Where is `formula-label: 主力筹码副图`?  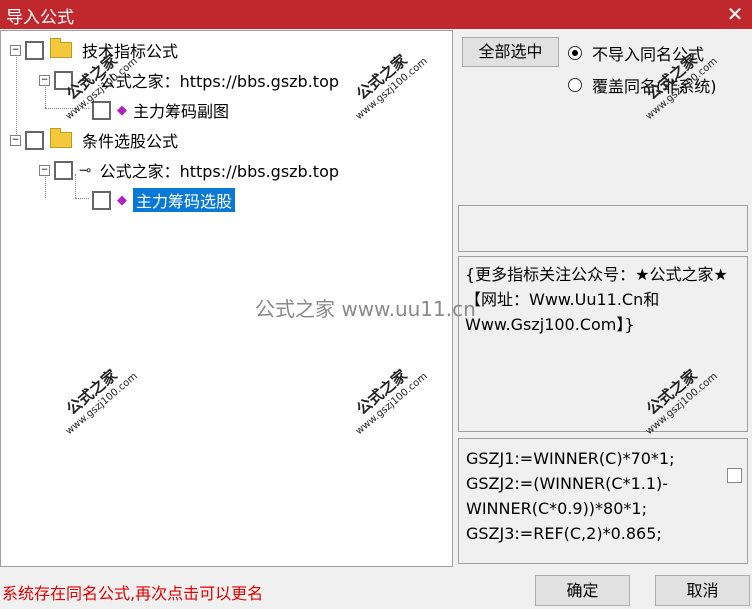
formula-label: 主力筹码副图 is located at coordinates (181, 111).